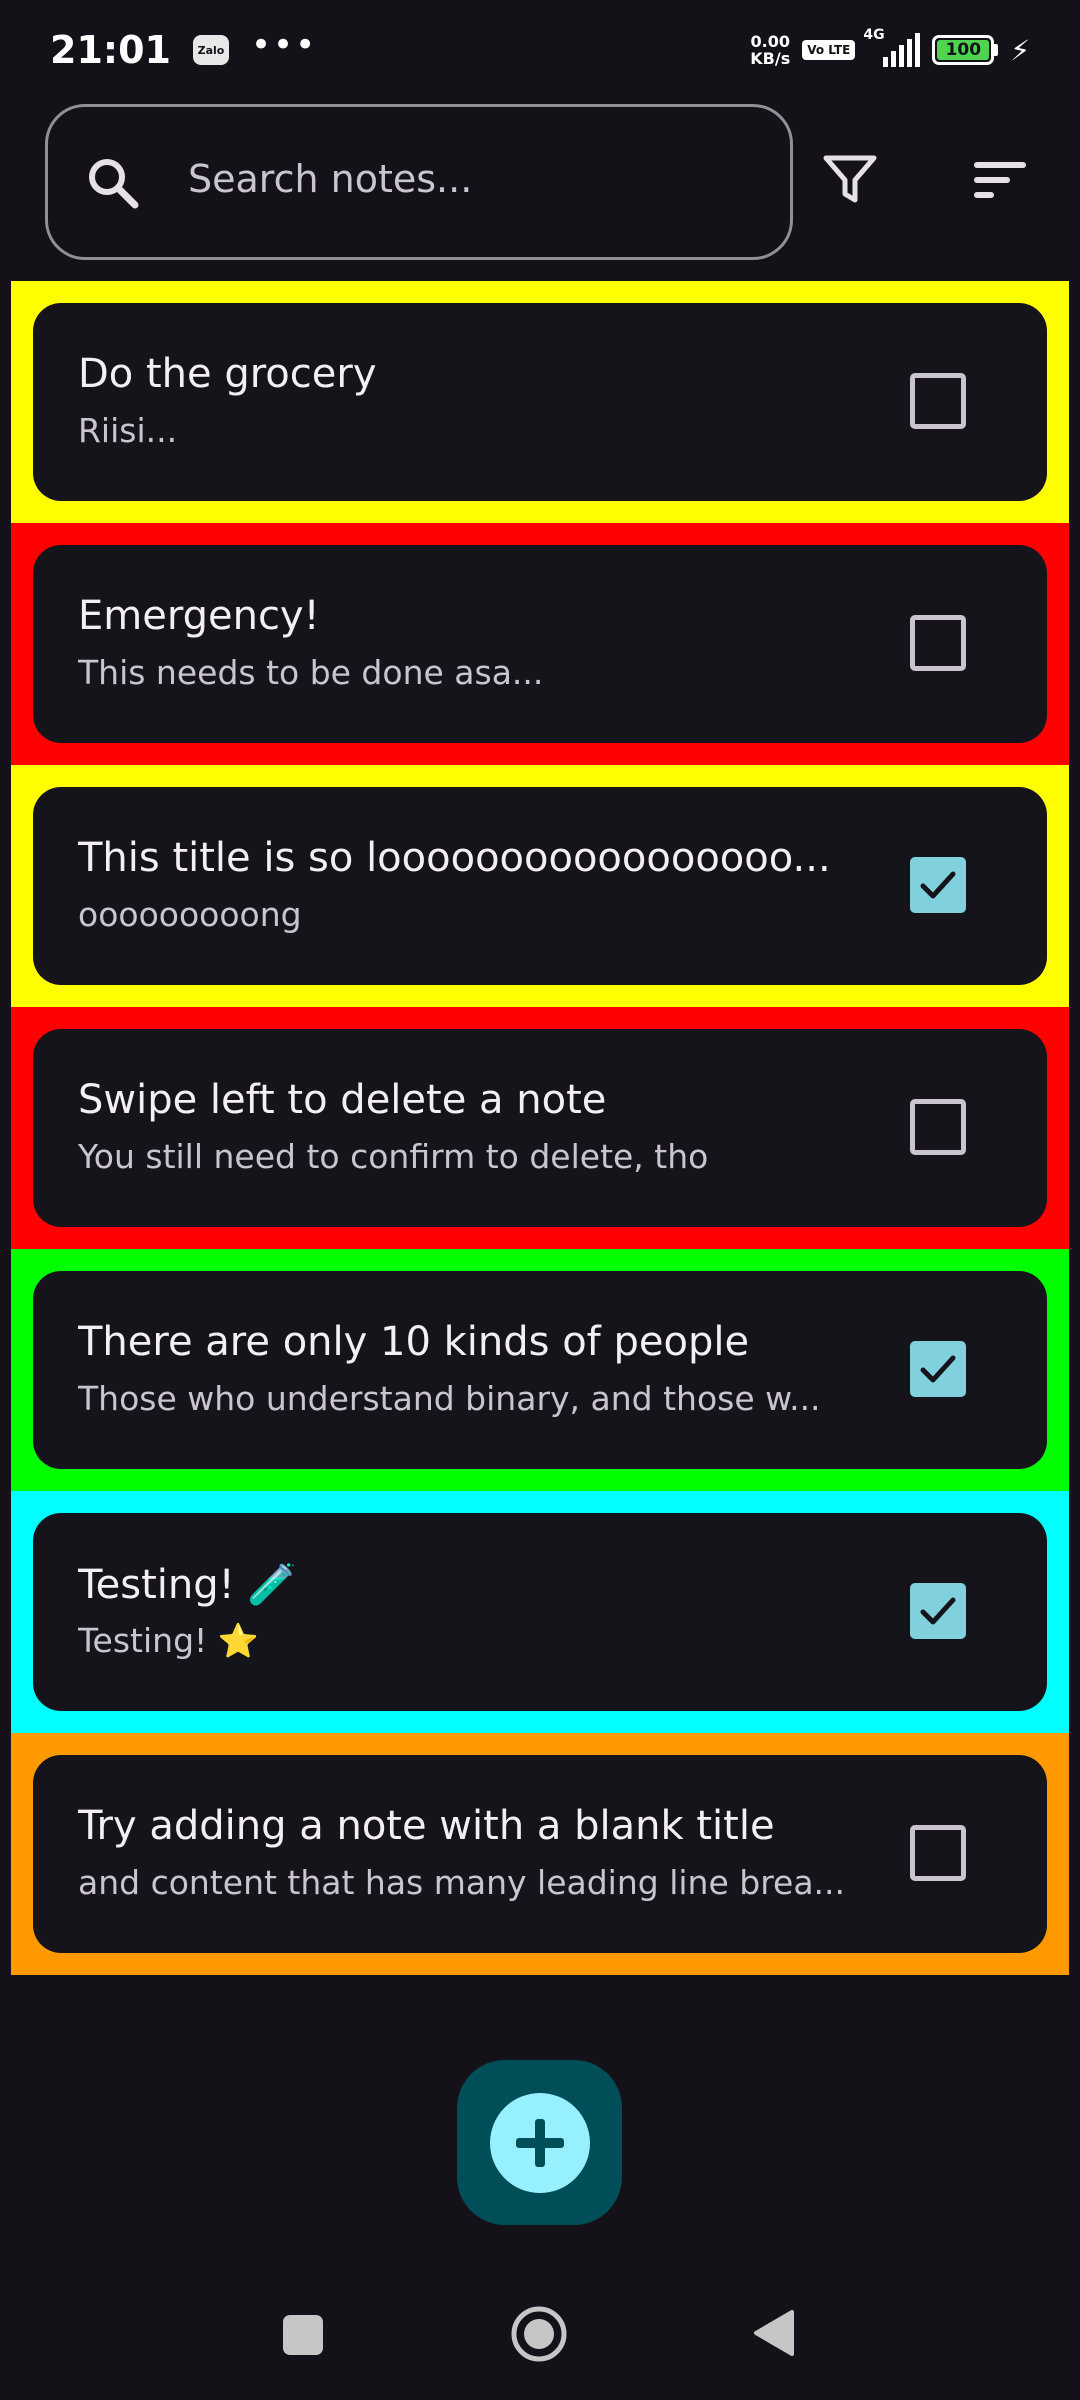 The height and width of the screenshot is (2400, 1080). Describe the element at coordinates (774, 2333) in the screenshot. I see `back-button` at that location.